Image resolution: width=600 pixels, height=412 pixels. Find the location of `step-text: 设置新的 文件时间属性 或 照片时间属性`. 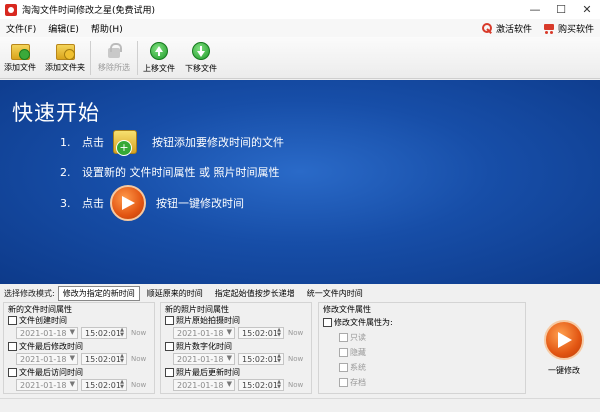

step-text: 设置新的 文件时间属性 或 照片时间属性 is located at coordinates (181, 172).